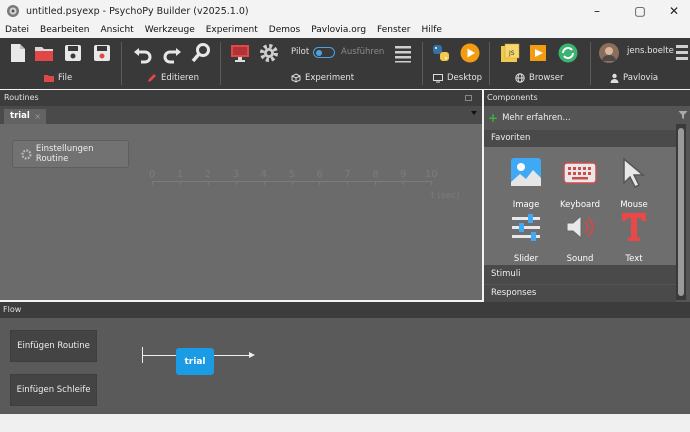  Describe the element at coordinates (580, 293) in the screenshot. I see `responses-category: Responses` at that location.